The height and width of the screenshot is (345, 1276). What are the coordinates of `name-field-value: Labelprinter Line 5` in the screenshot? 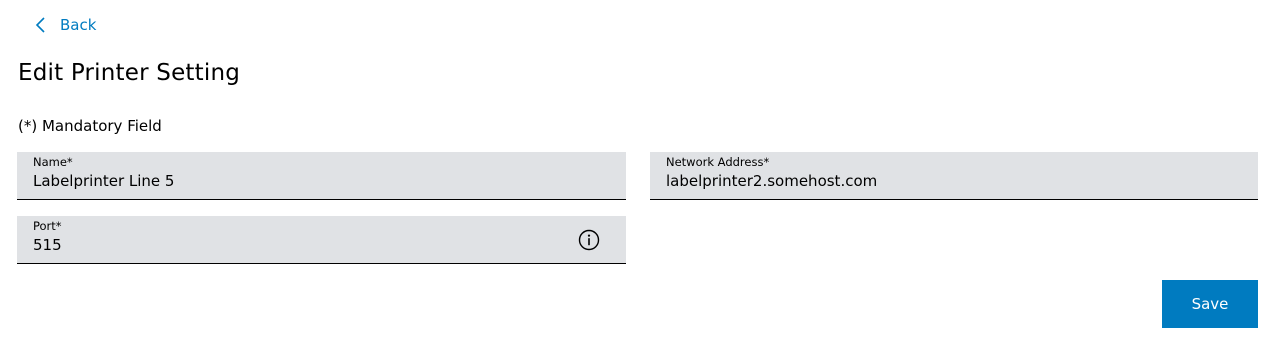 It's located at (103, 181).